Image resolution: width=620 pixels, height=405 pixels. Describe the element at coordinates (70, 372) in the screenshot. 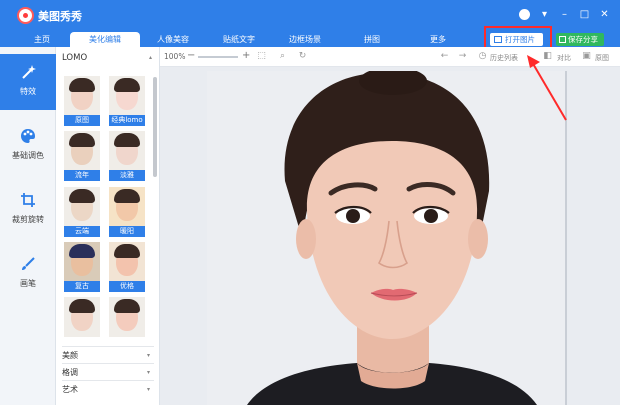

I see `category-label: 格调` at that location.